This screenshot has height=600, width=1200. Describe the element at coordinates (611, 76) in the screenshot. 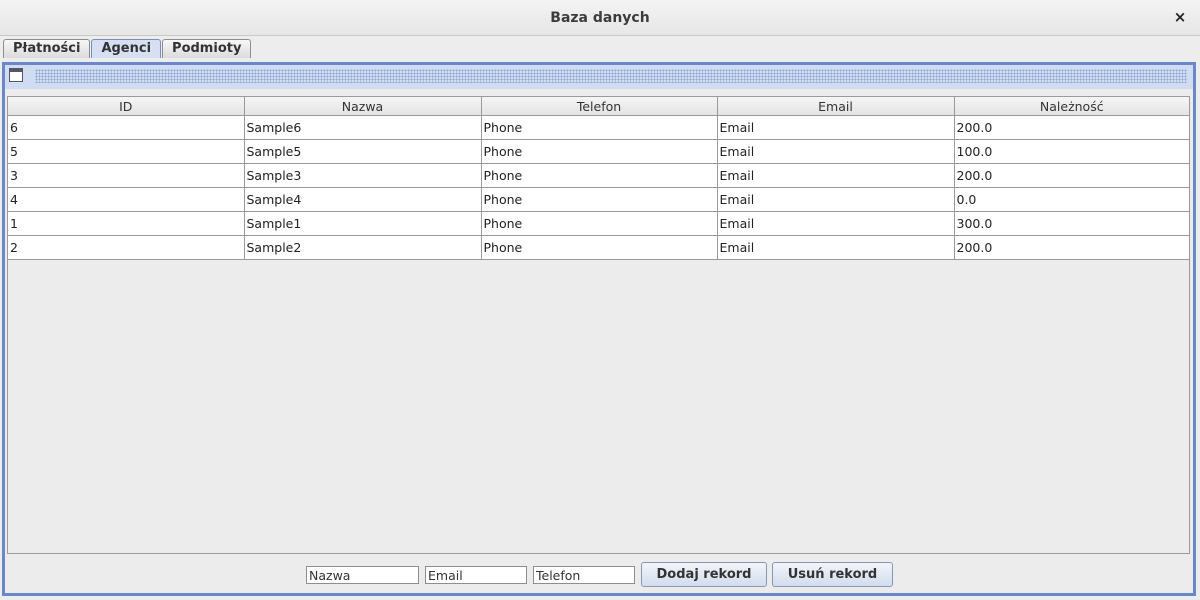

I see `frame-title-area` at that location.